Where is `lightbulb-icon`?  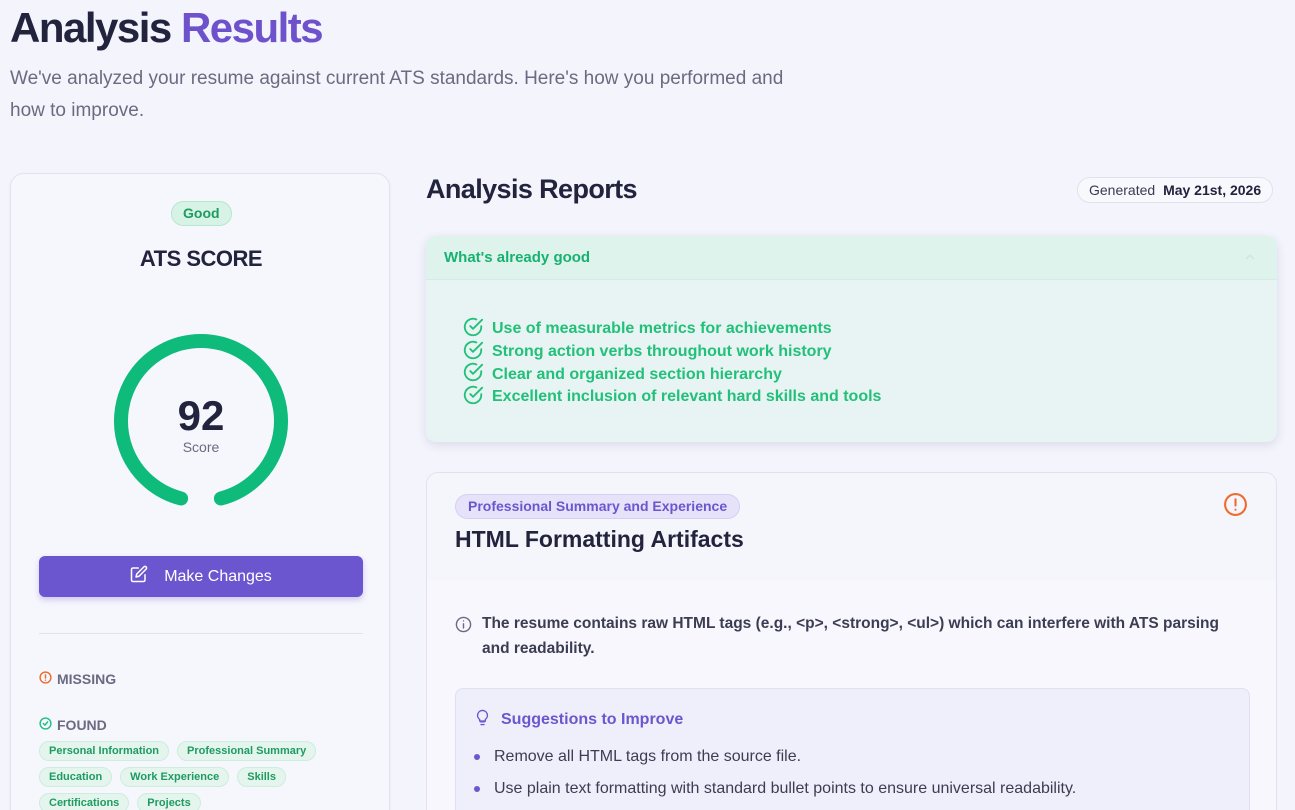 lightbulb-icon is located at coordinates (482, 720).